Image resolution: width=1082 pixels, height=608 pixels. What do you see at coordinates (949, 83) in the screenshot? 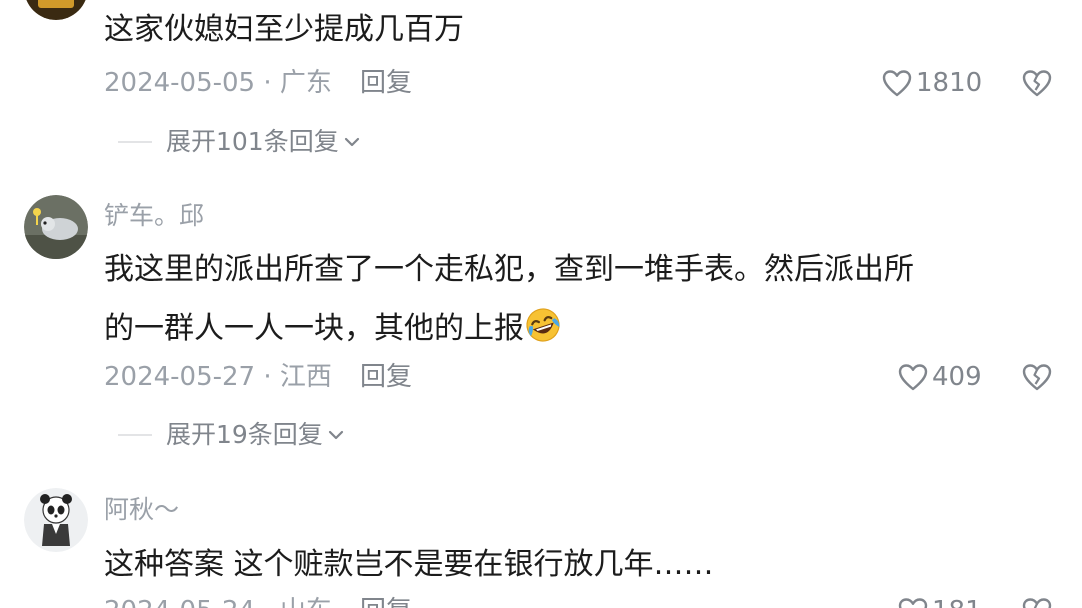
I see `like-count: 1810` at bounding box center [949, 83].